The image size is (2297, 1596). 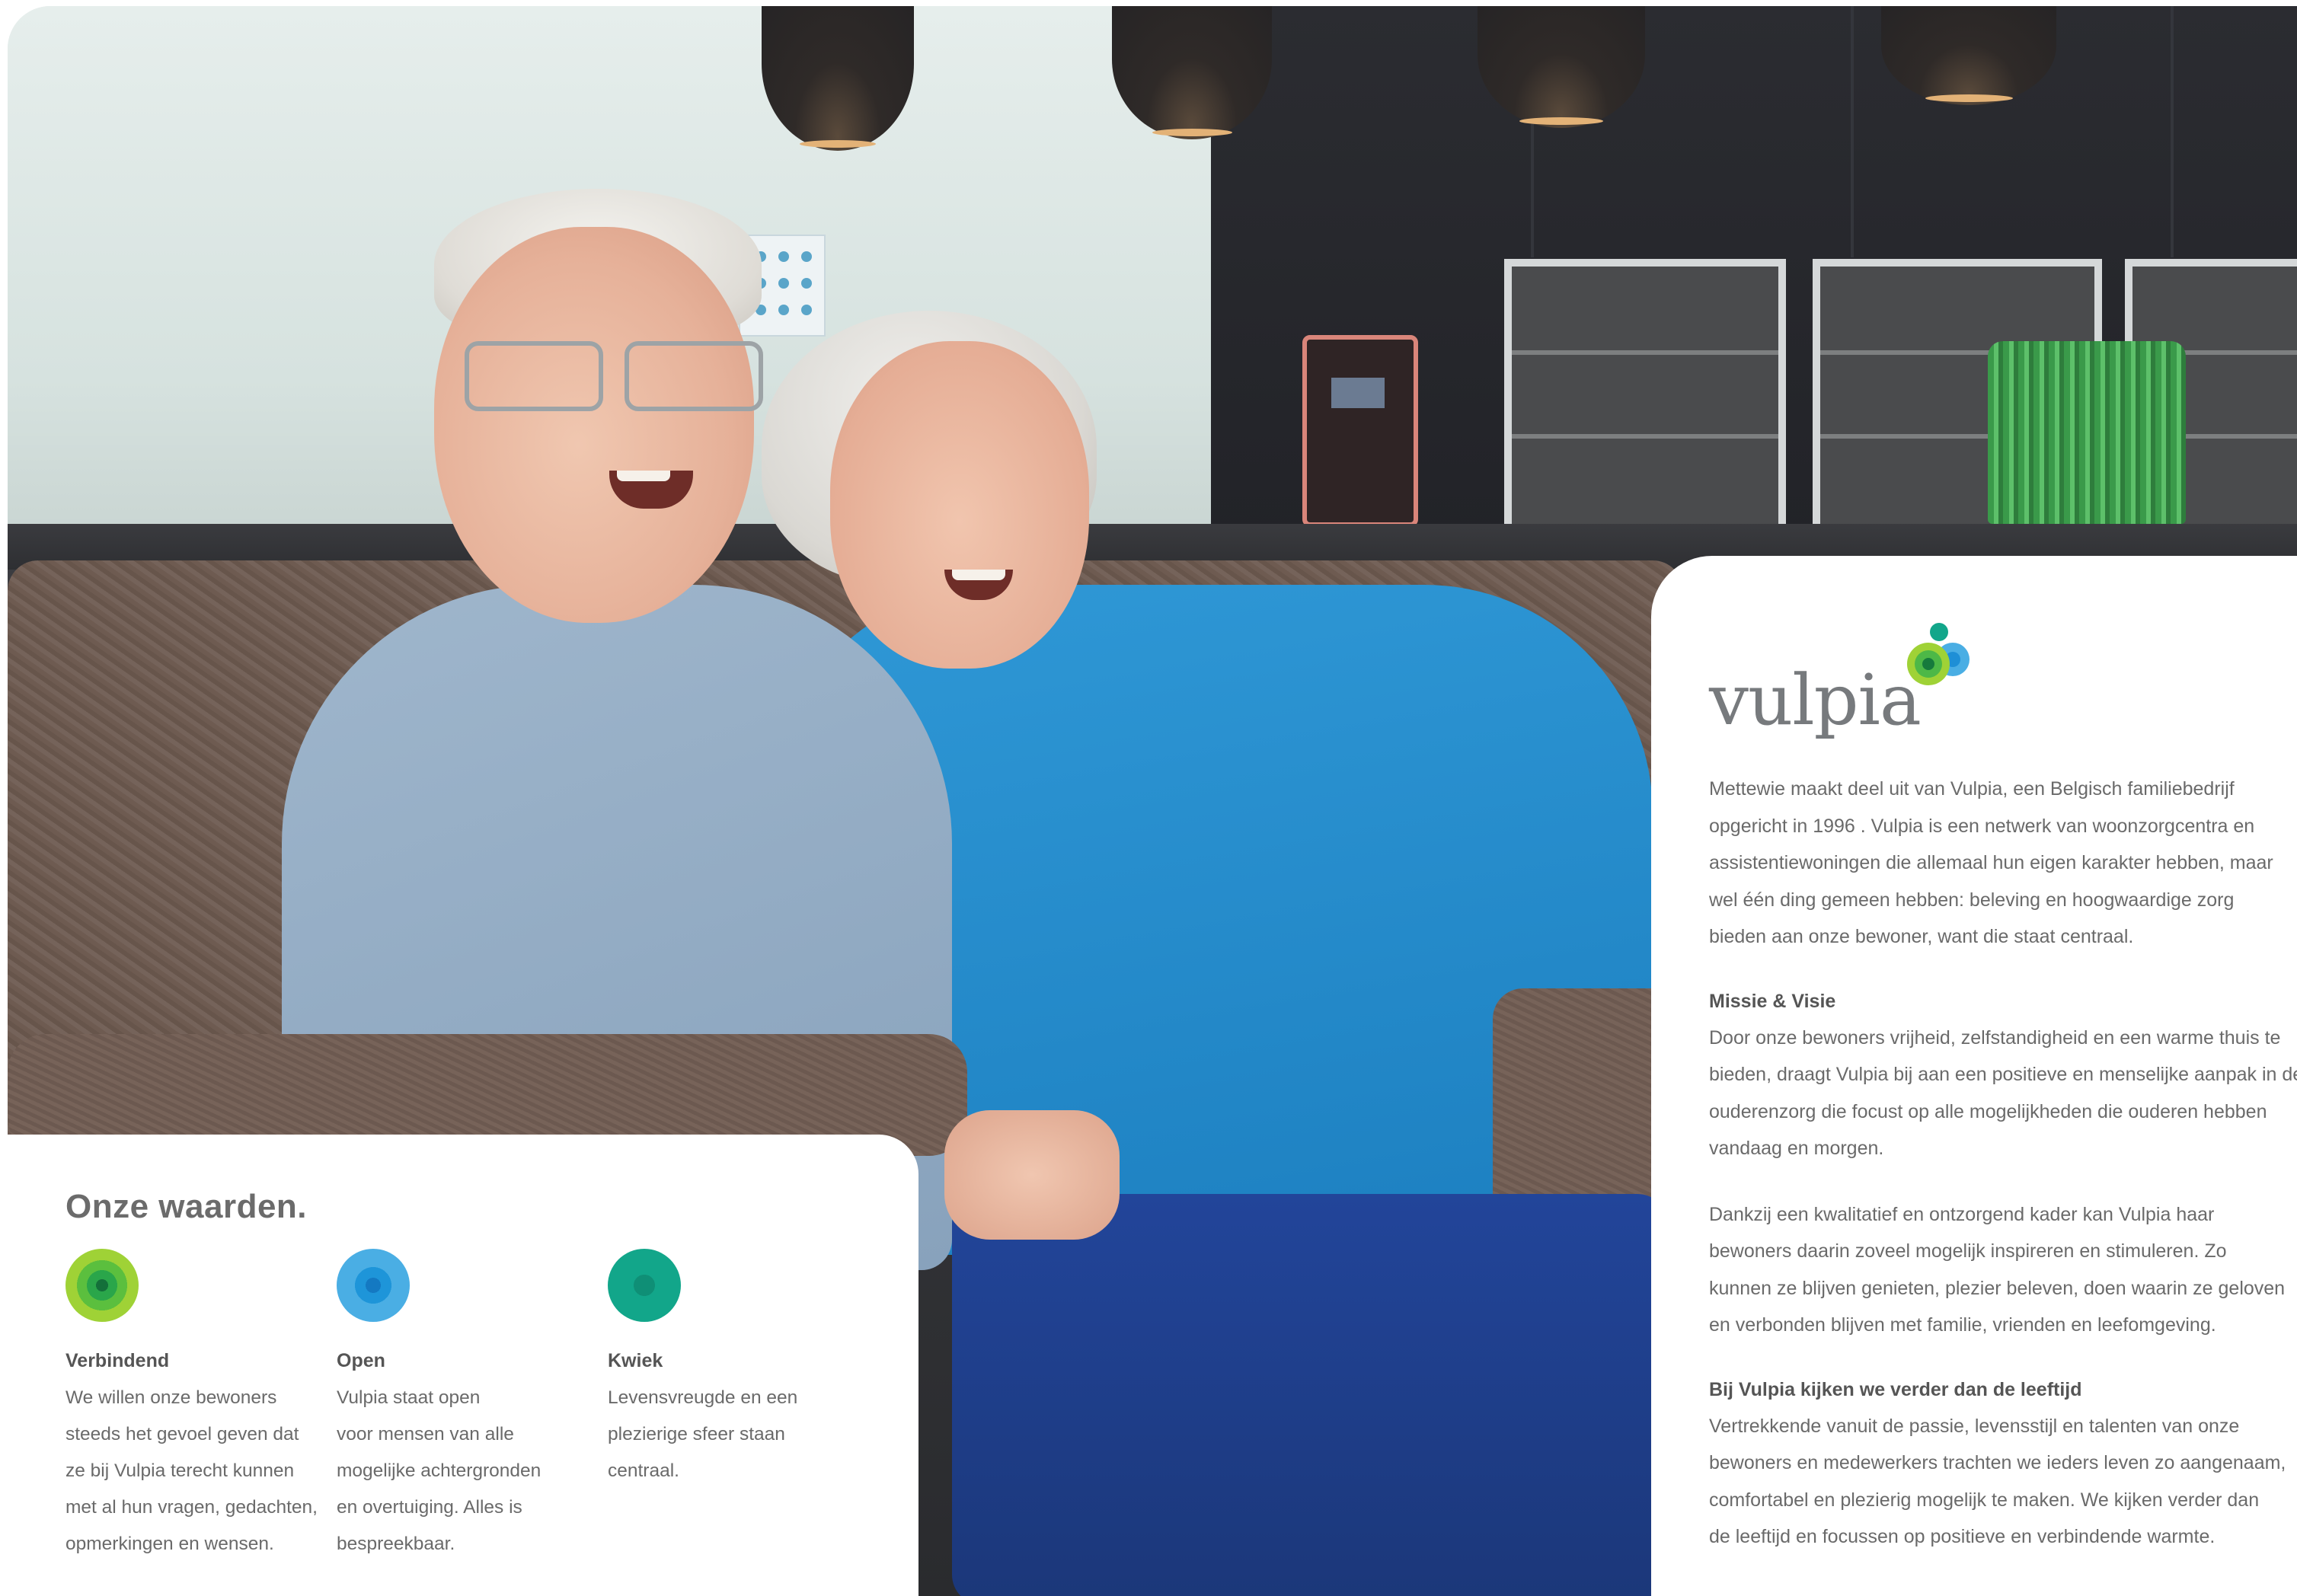 What do you see at coordinates (1772, 1001) in the screenshot?
I see `mission-heading: Missie & Visie` at bounding box center [1772, 1001].